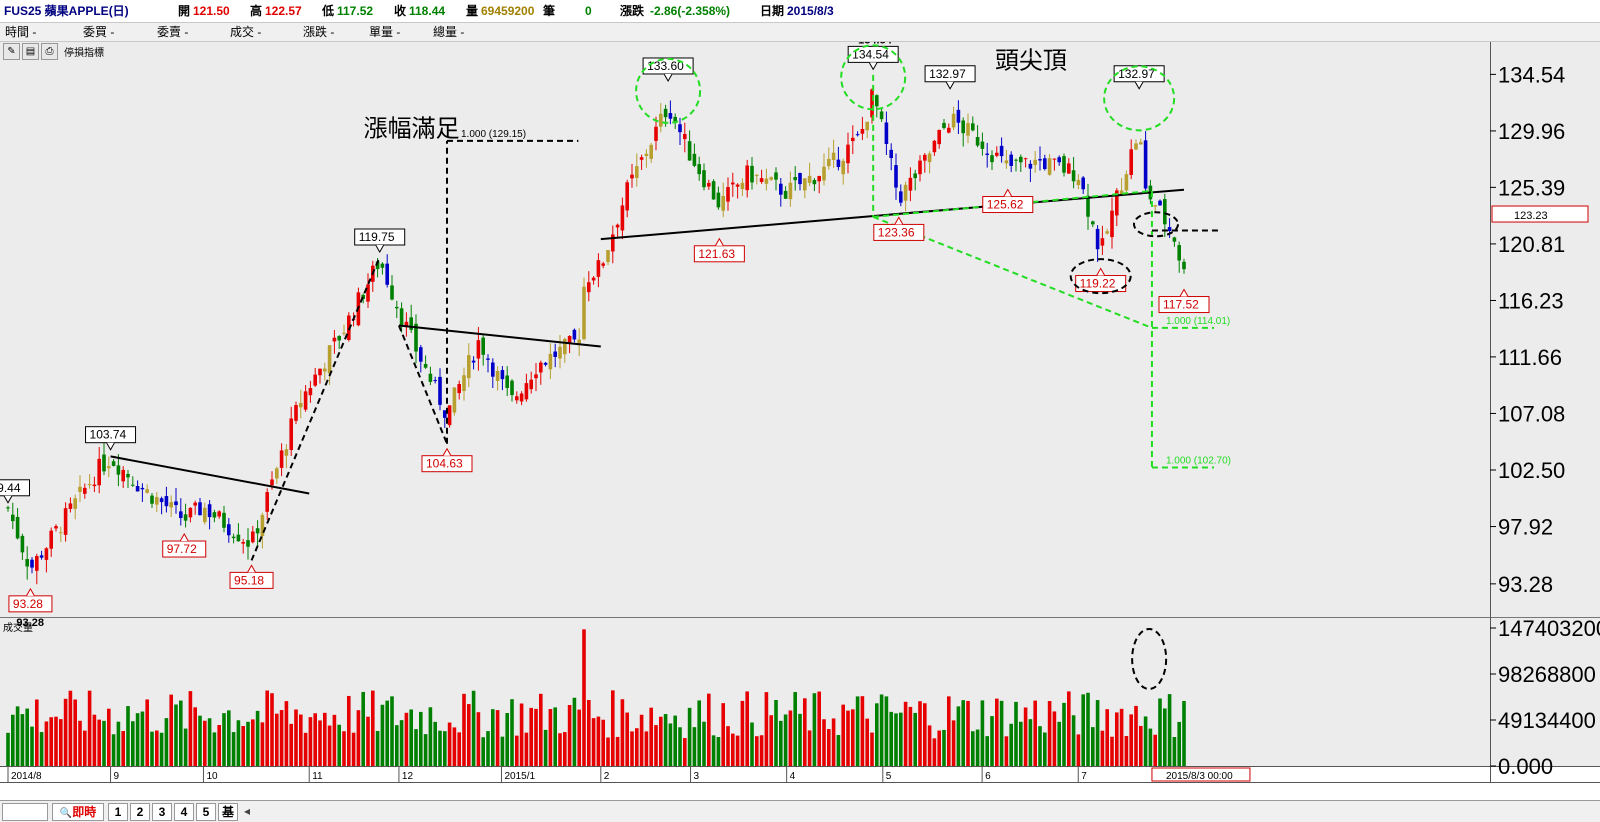 The height and width of the screenshot is (822, 1600). I want to click on date-tick-label: 9, so click(117, 776).